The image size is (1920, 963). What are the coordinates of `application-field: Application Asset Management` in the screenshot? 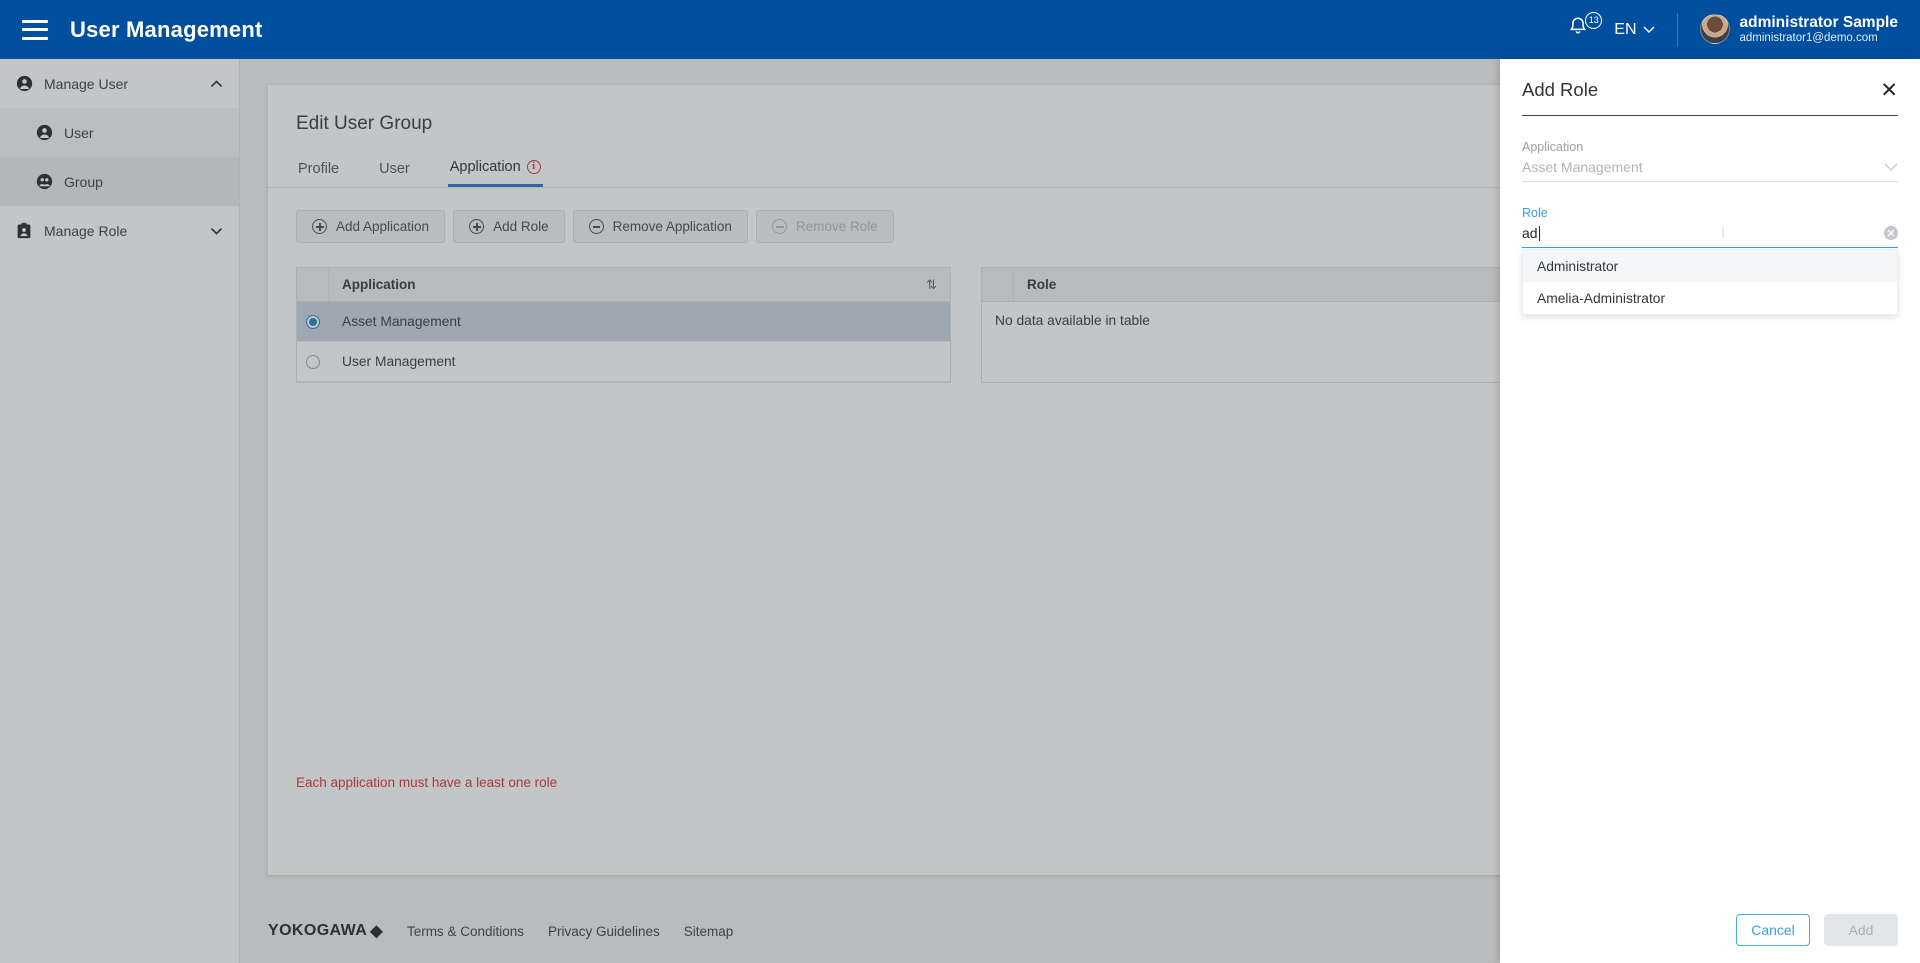 It's located at (1710, 161).